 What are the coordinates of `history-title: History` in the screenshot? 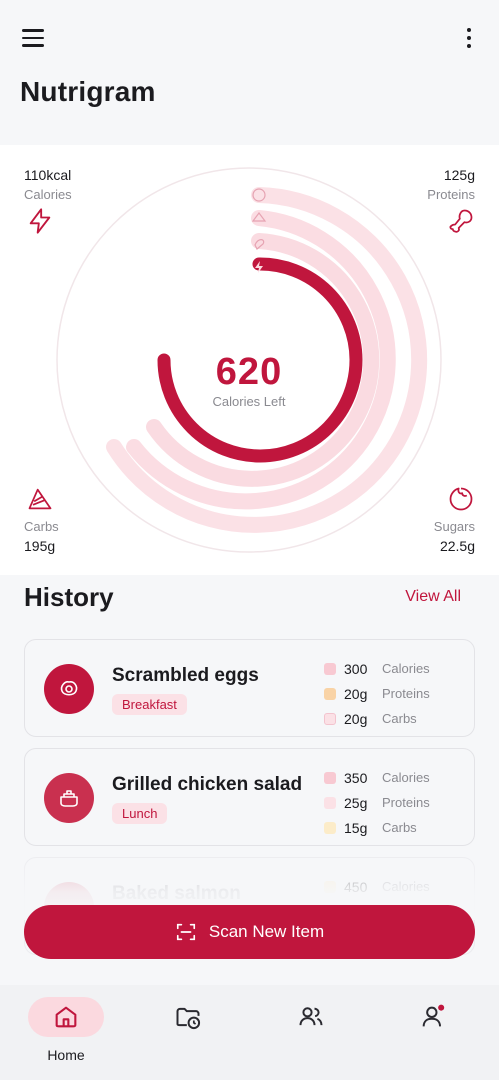 It's located at (69, 597).